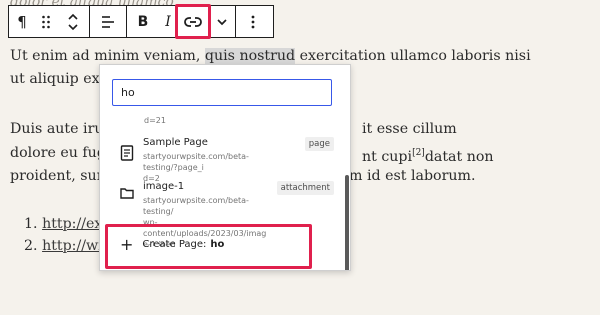  I want to click on results-scrollbar, so click(347, 222).